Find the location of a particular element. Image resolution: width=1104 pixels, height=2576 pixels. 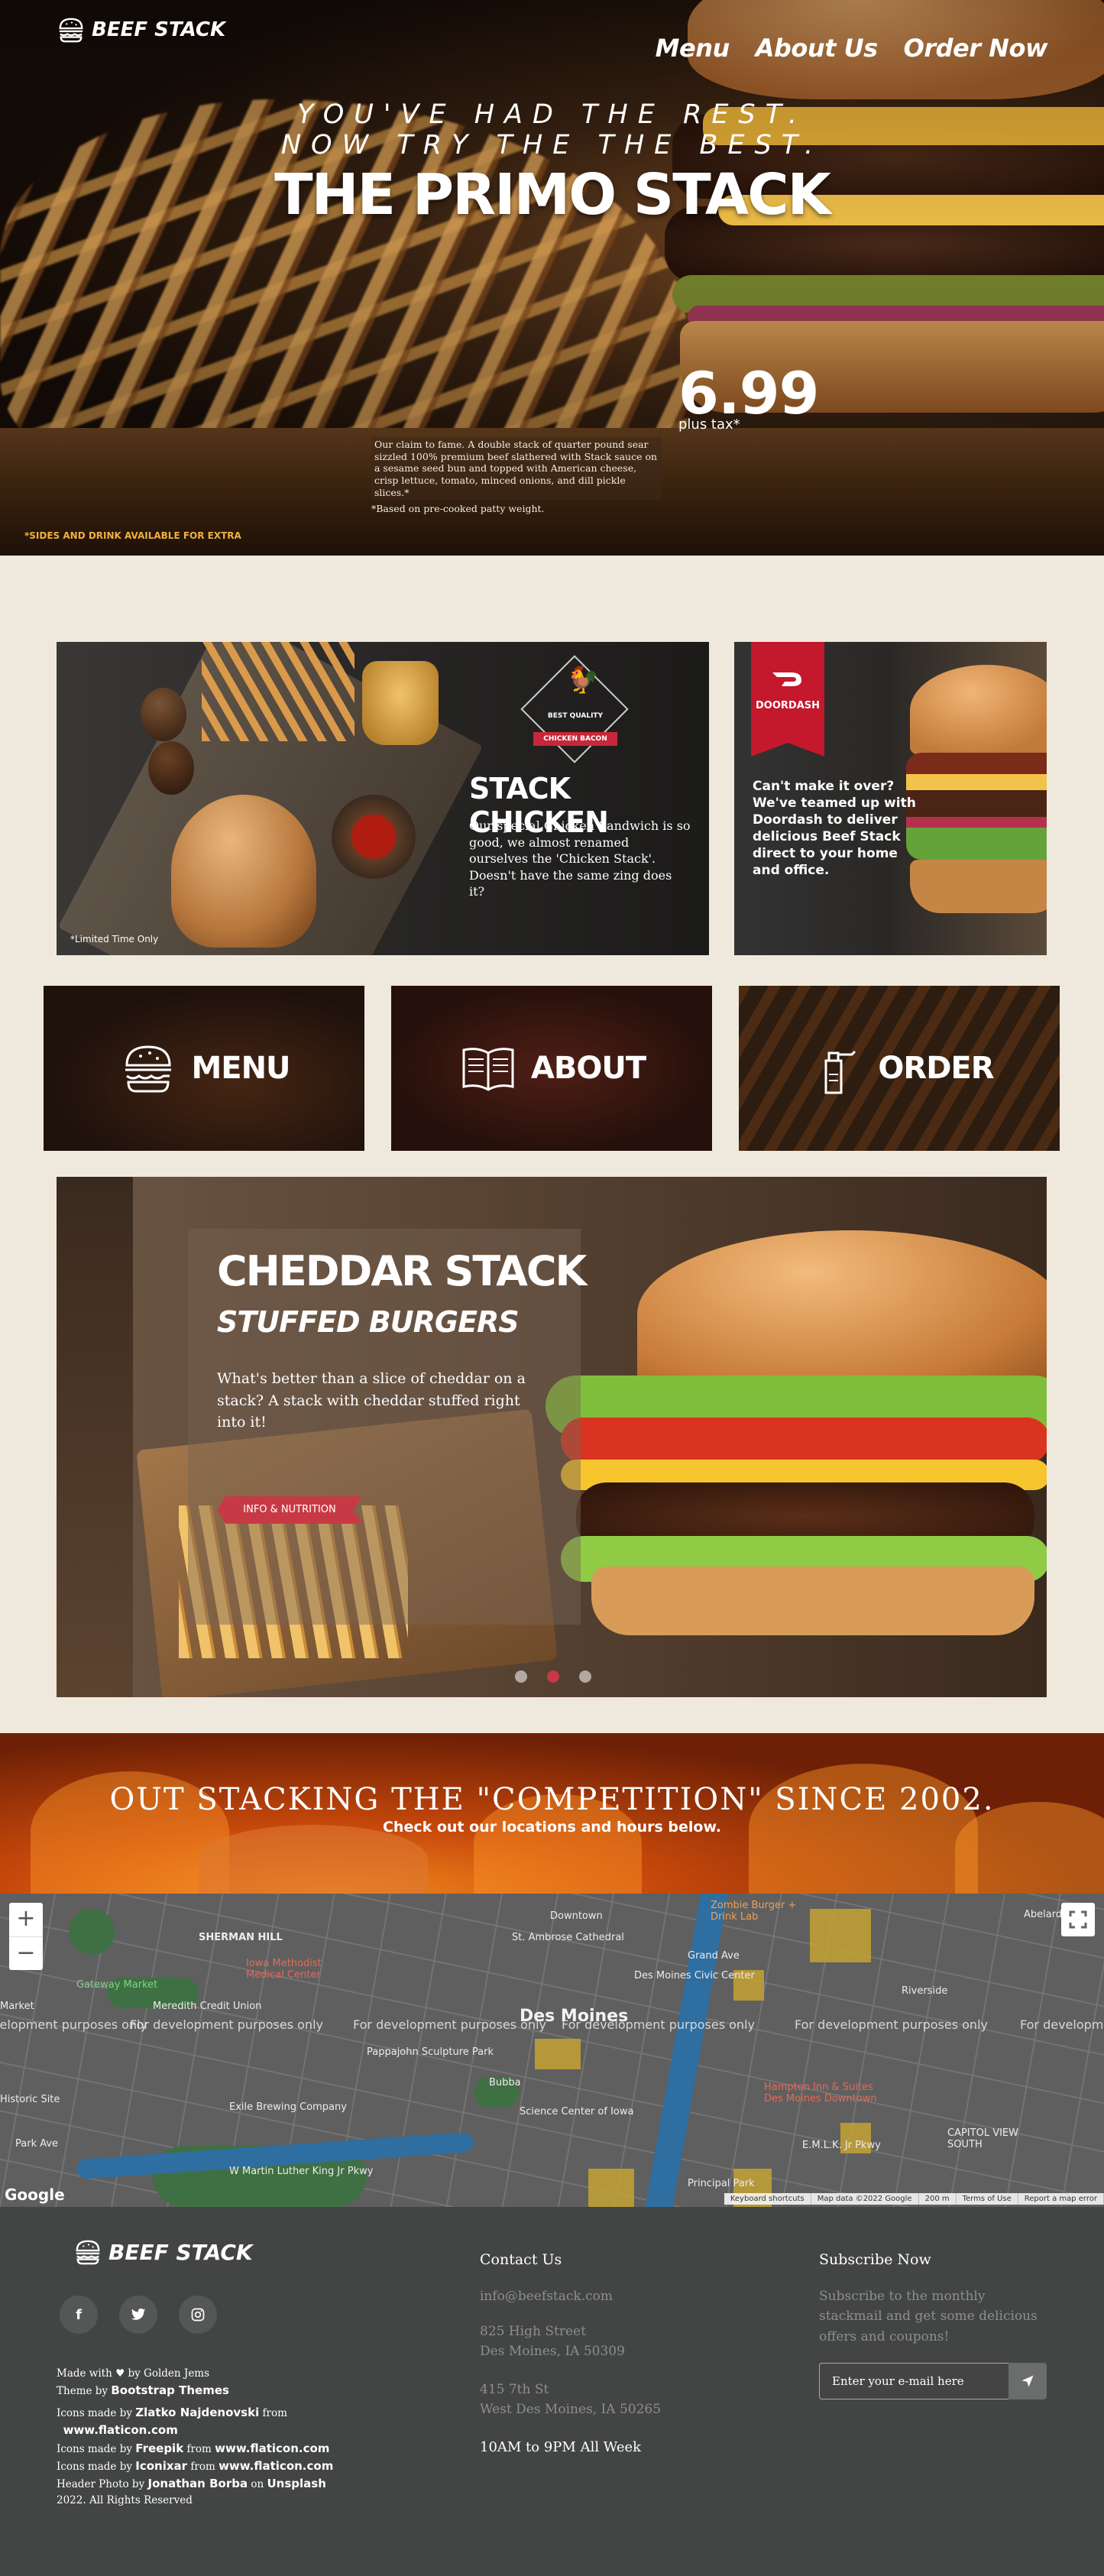

map-label: Grand Ave is located at coordinates (714, 1956).